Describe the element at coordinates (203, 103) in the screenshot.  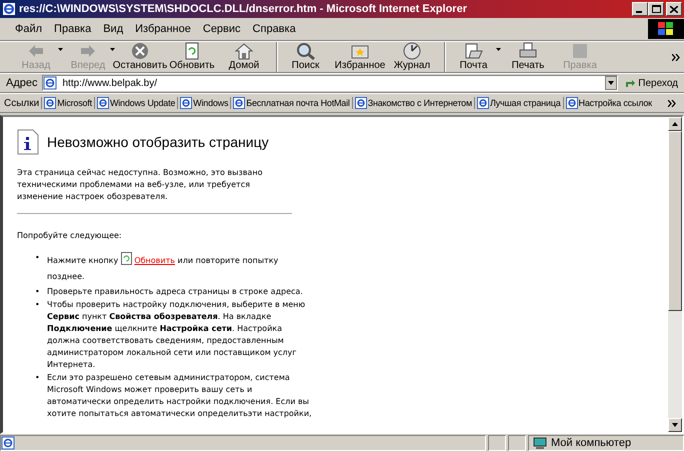
I see `link-button: Windows` at that location.